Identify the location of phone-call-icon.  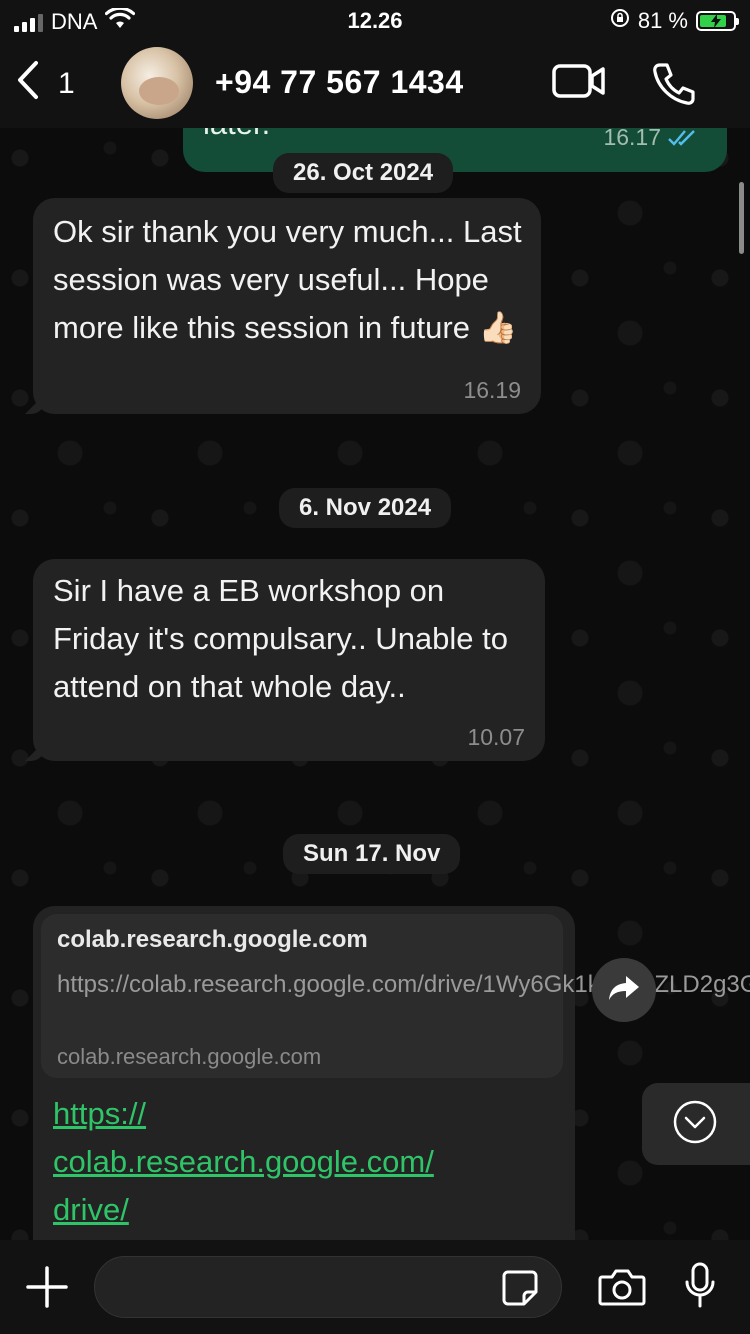
(674, 86).